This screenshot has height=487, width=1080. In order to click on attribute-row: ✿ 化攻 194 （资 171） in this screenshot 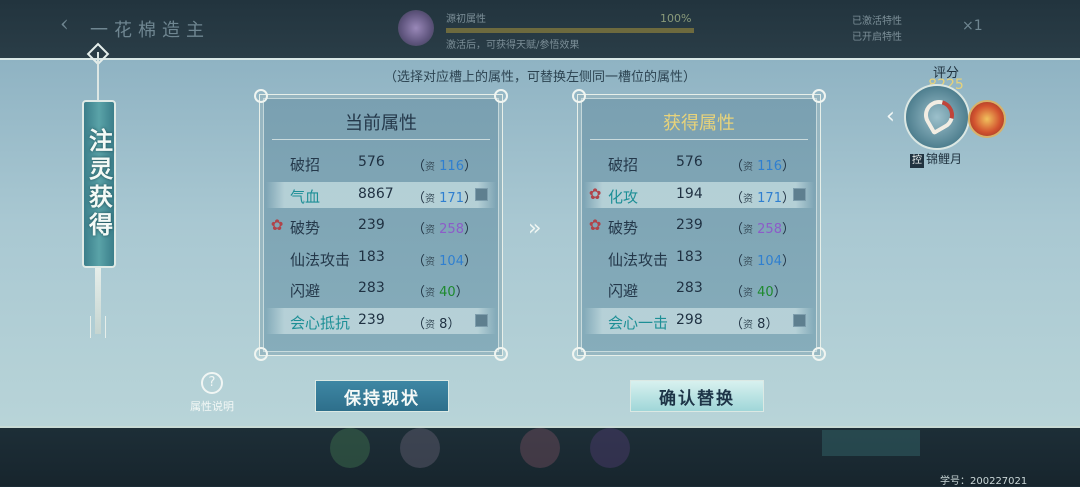, I will do `click(699, 194)`.